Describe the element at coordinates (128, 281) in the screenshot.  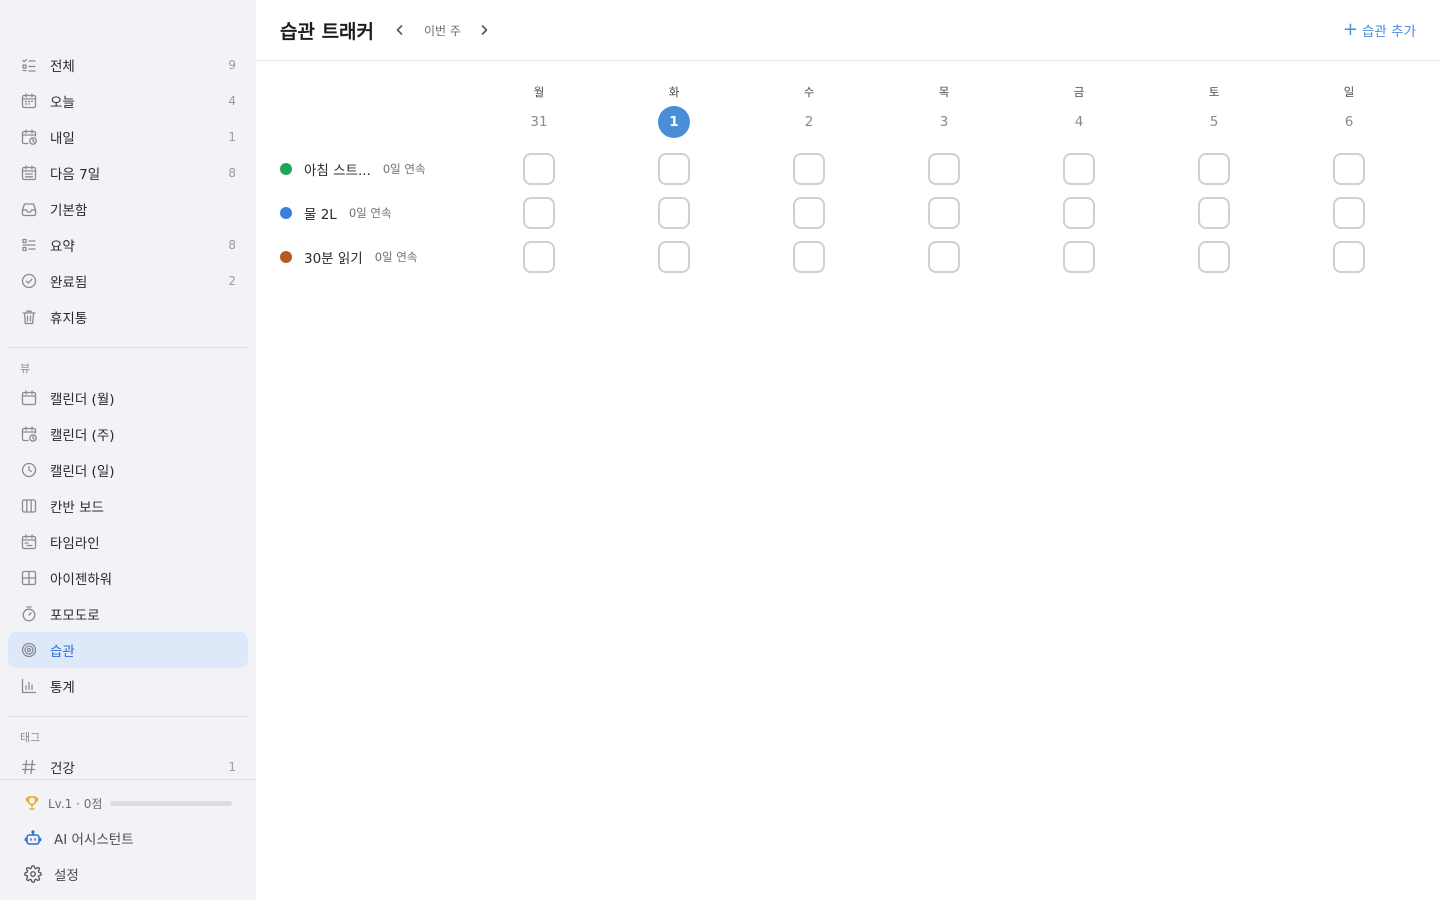
I see `sidebar-item-completed: 완료됨 2` at that location.